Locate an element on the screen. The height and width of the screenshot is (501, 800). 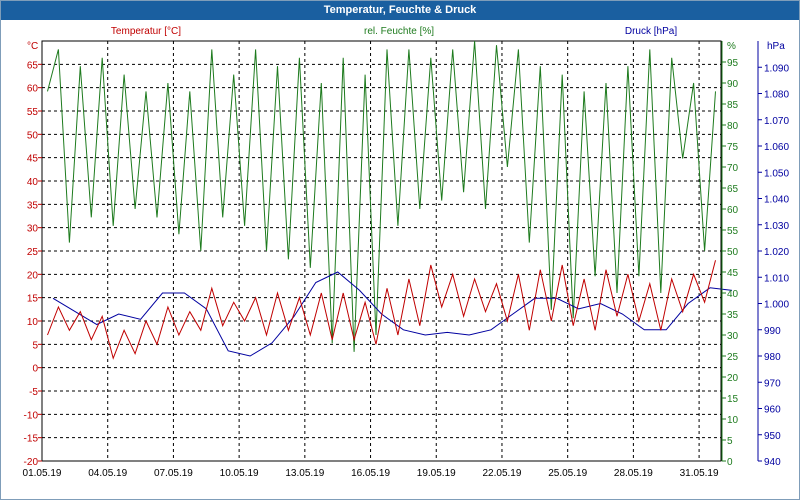
humidity-tick-label: 15 is located at coordinates (733, 399).